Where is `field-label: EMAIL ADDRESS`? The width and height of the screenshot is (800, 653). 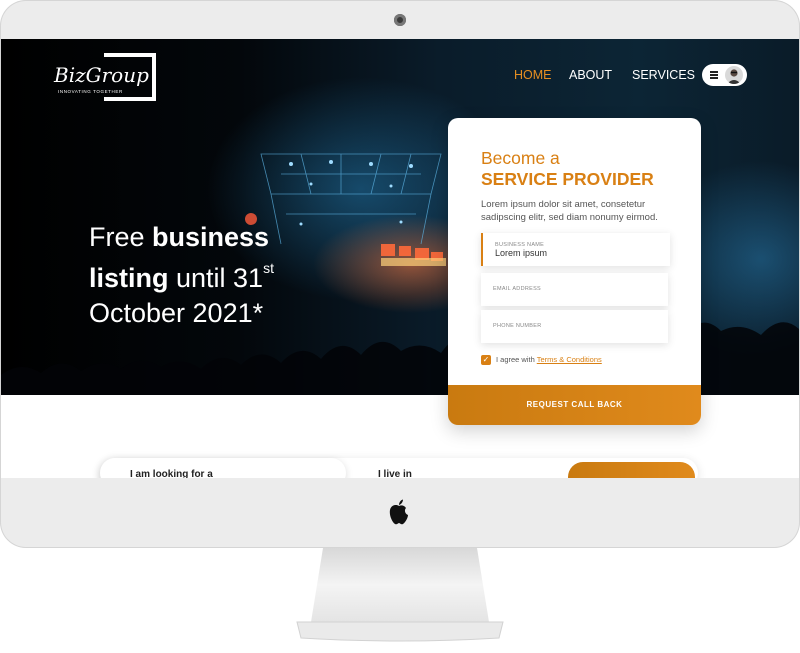
field-label: EMAIL ADDRESS is located at coordinates (517, 289).